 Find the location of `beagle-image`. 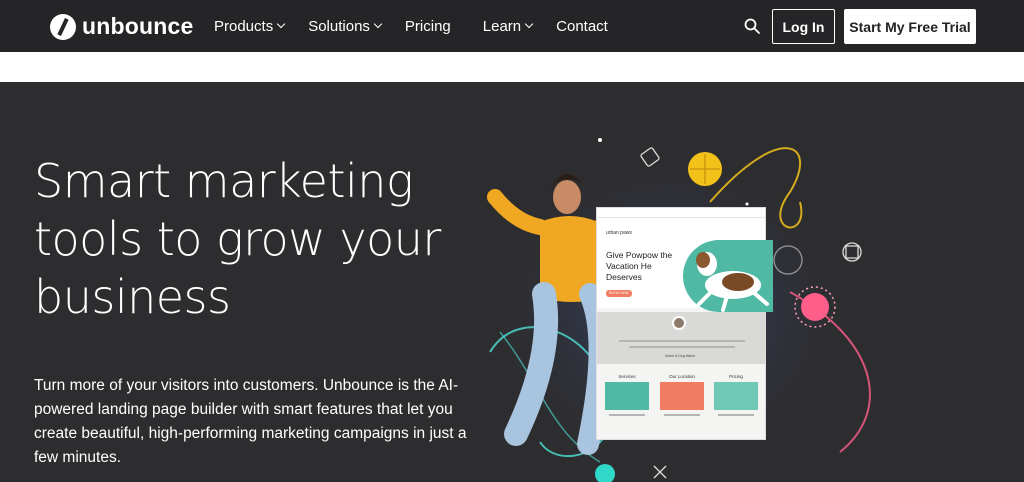

beagle-image is located at coordinates (732, 282).